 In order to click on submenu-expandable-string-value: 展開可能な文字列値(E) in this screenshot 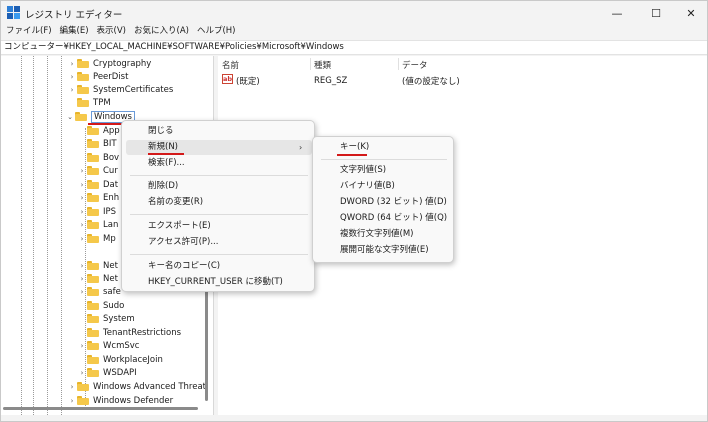, I will do `click(384, 250)`.